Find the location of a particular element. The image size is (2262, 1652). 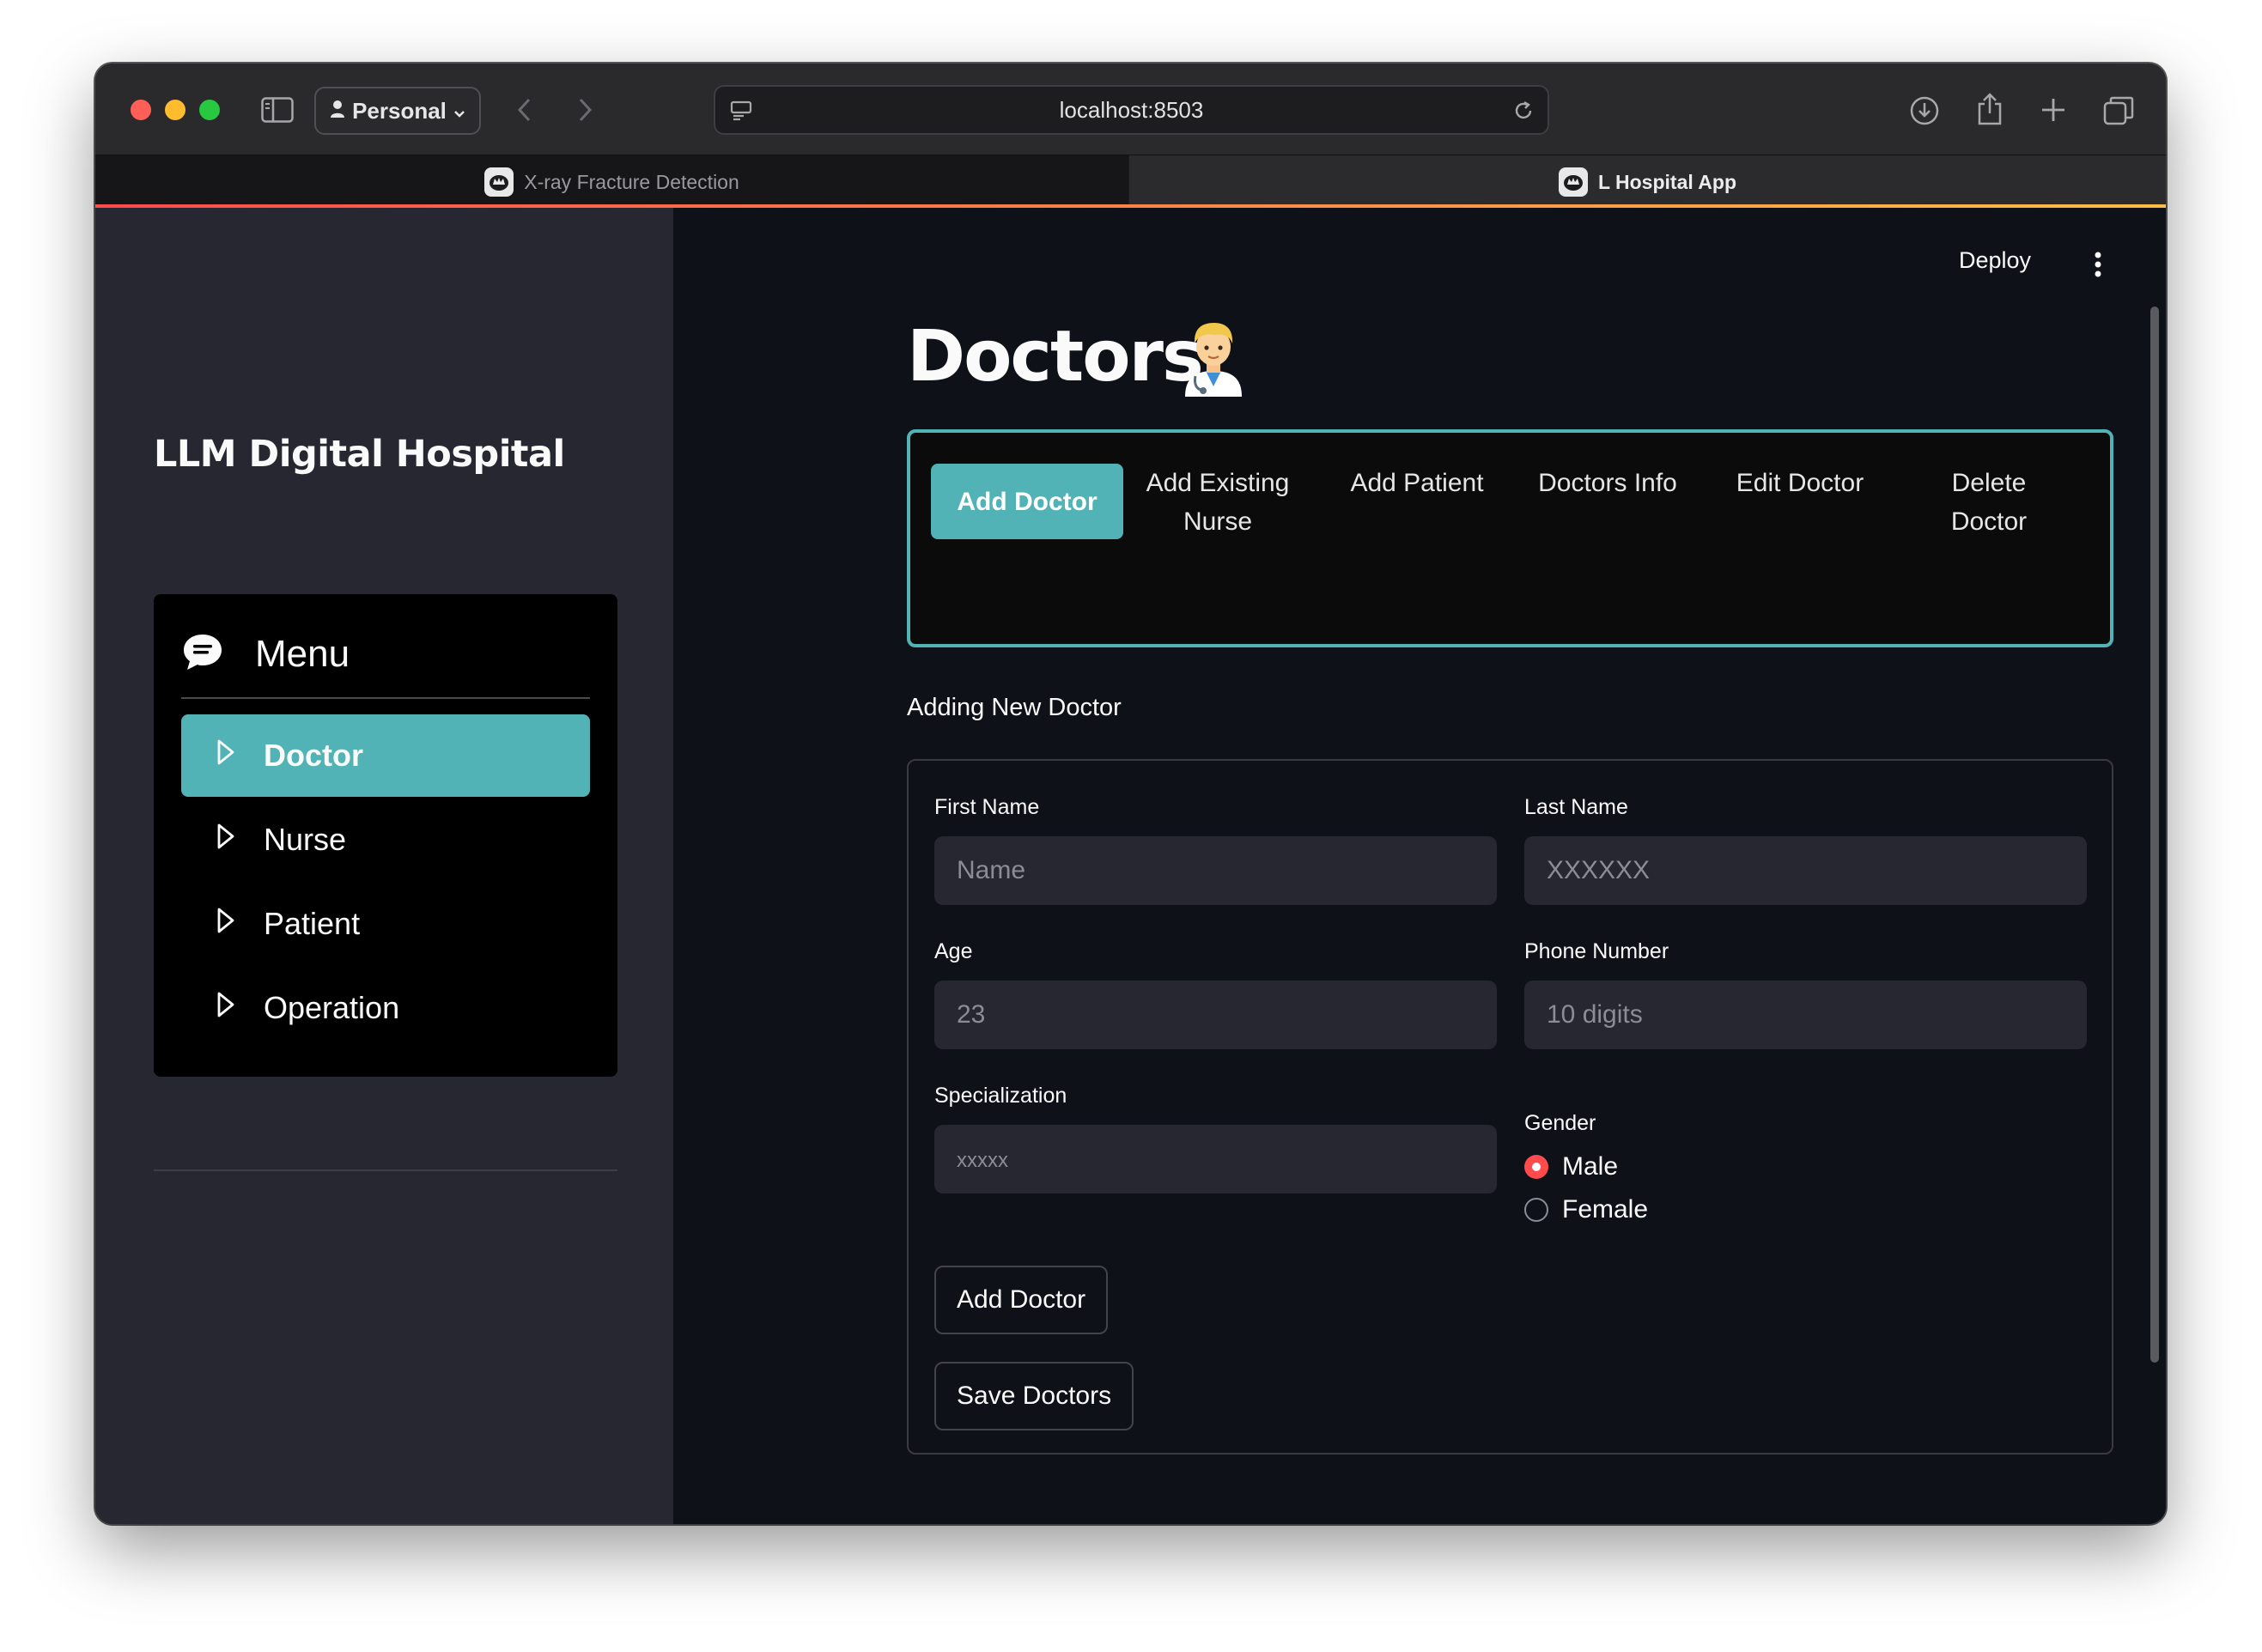

tab-title: L Hospital App is located at coordinates (1667, 181).